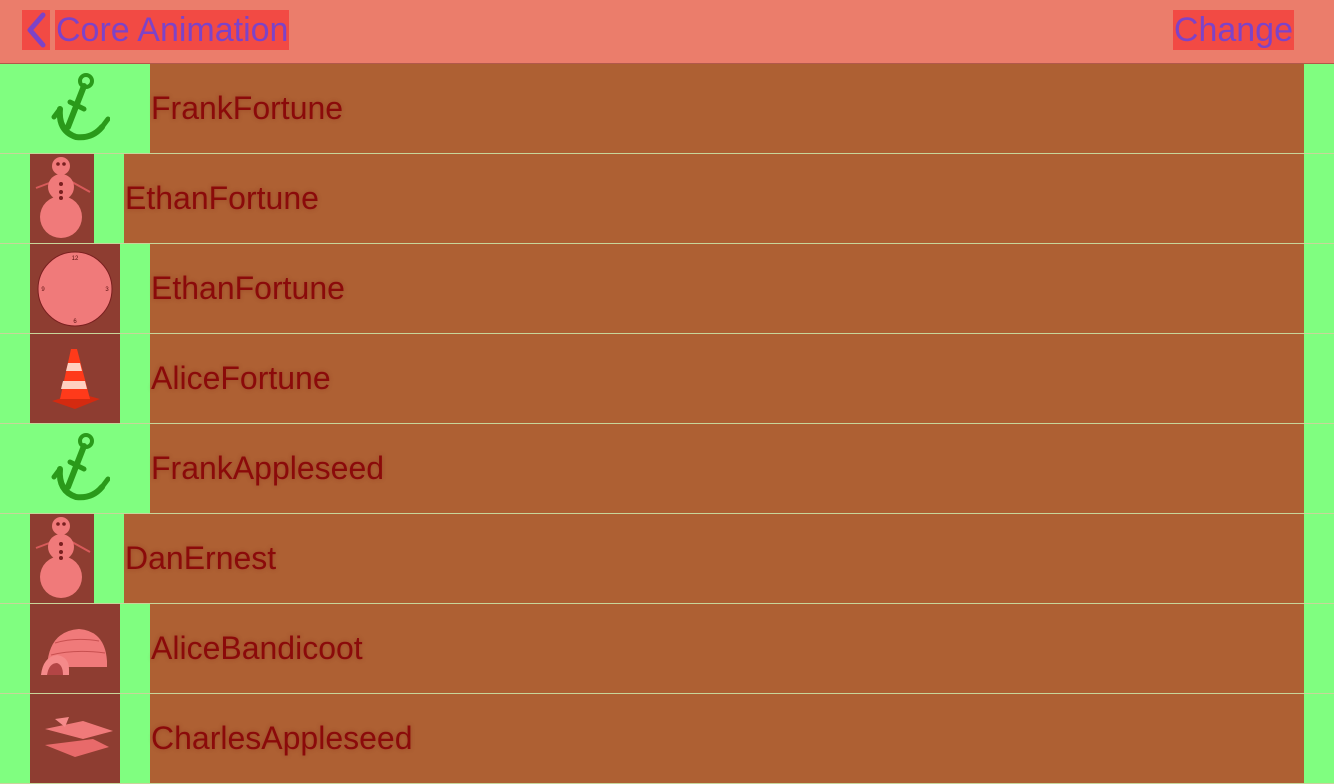 The height and width of the screenshot is (784, 1334). What do you see at coordinates (667, 469) in the screenshot?
I see `table-row: FrankAppleseed` at bounding box center [667, 469].